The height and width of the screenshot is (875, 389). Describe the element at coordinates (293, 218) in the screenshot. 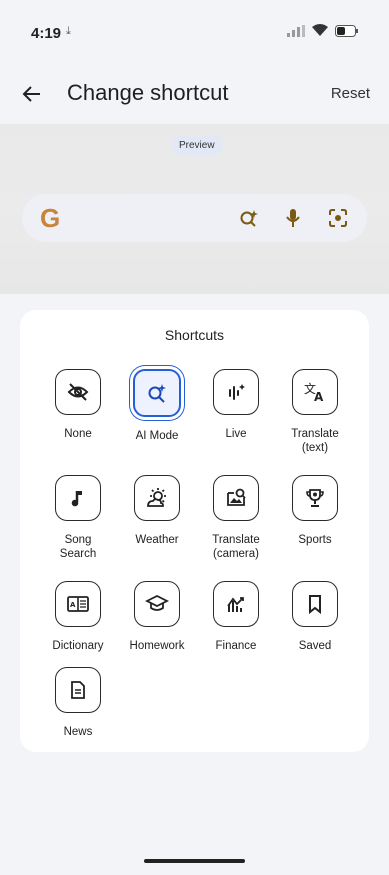

I see `microphone-icon` at that location.